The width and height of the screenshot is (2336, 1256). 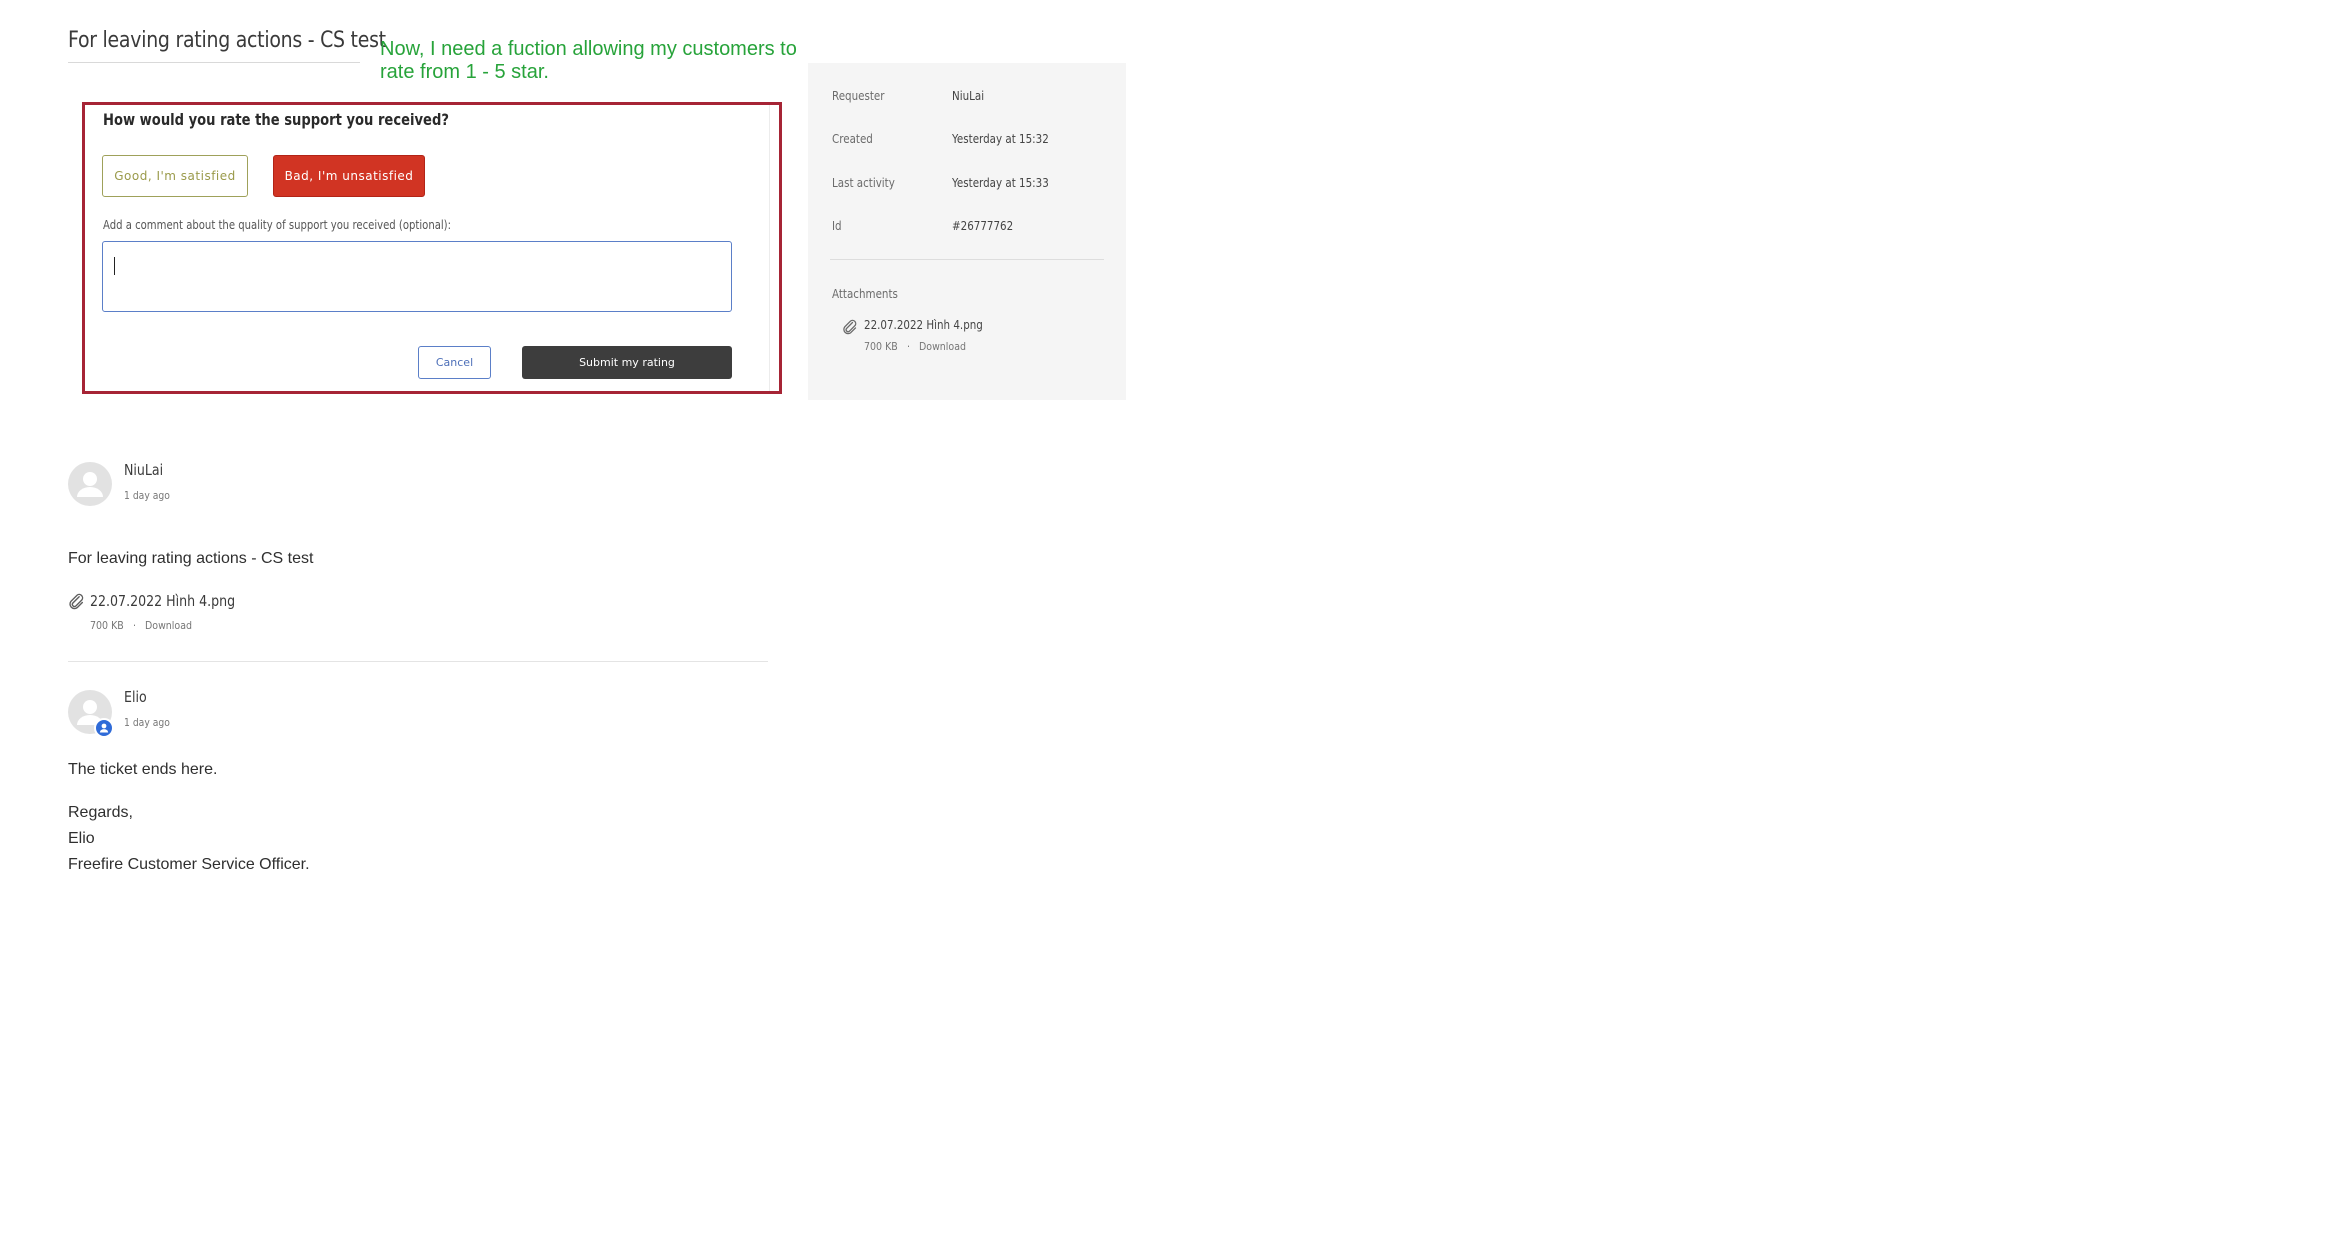 What do you see at coordinates (107, 625) in the screenshot?
I see `comment-attachment-size: 700 KB` at bounding box center [107, 625].